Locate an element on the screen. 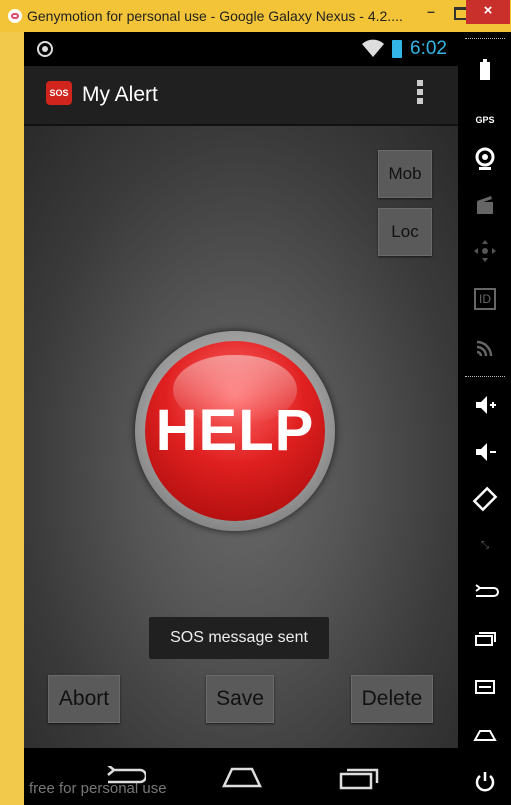  save-button: Save is located at coordinates (240, 699).